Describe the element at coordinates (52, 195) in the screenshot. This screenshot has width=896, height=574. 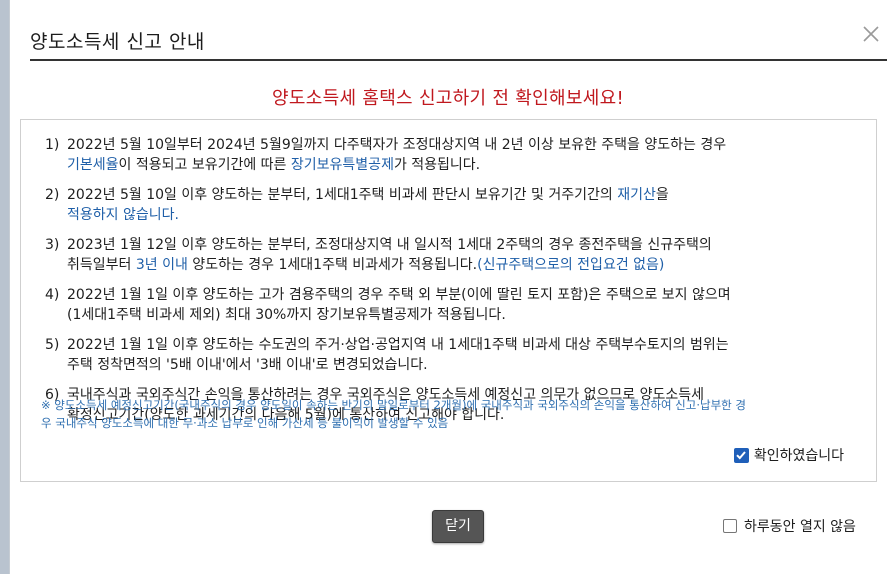
I see `item-number: 2)` at that location.